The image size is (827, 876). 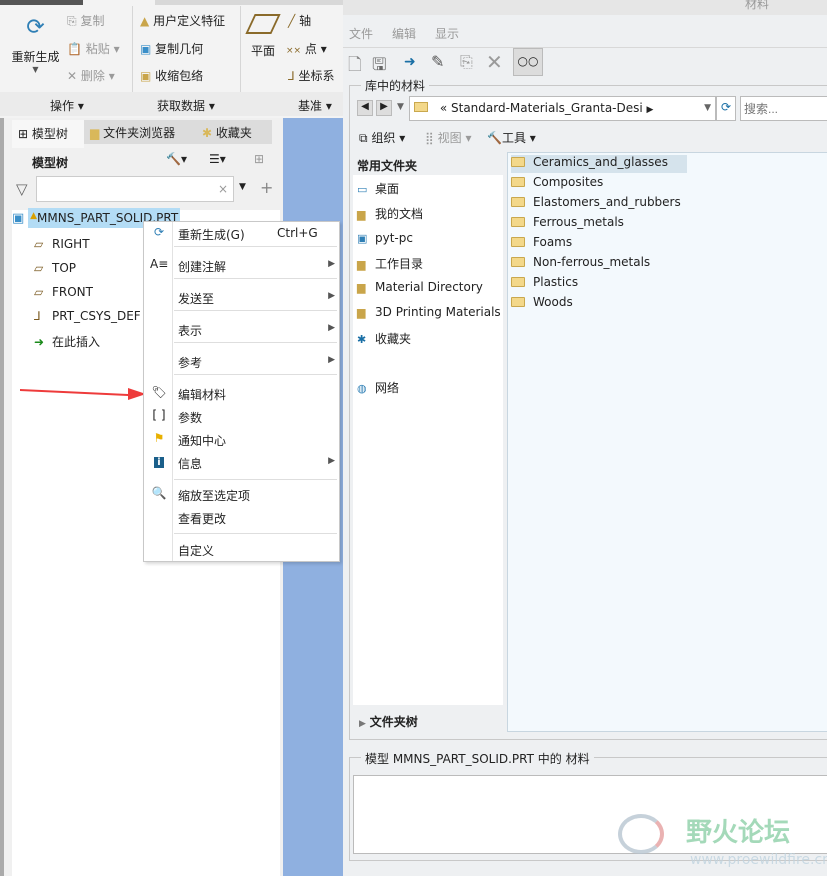 I want to click on favorite-material-directory: ▆ Material Directory, so click(x=420, y=290).